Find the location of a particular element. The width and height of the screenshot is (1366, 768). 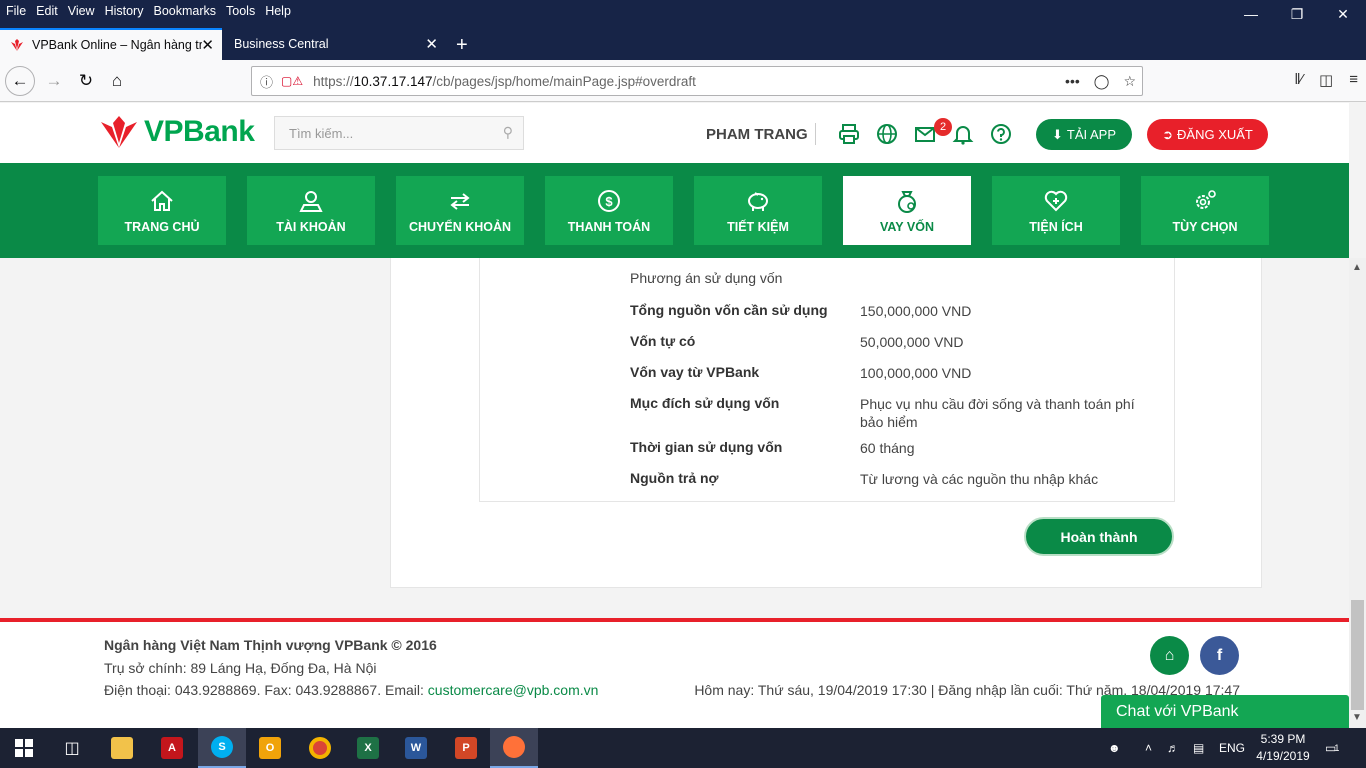

logout-button: ➲ ĐĂNG XUẤT is located at coordinates (1207, 134).